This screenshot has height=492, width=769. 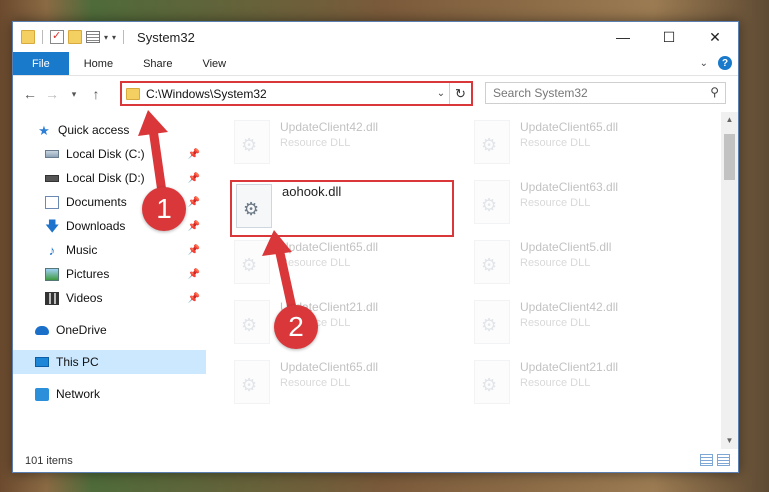 I want to click on close-button: ✕, so click(x=715, y=37).